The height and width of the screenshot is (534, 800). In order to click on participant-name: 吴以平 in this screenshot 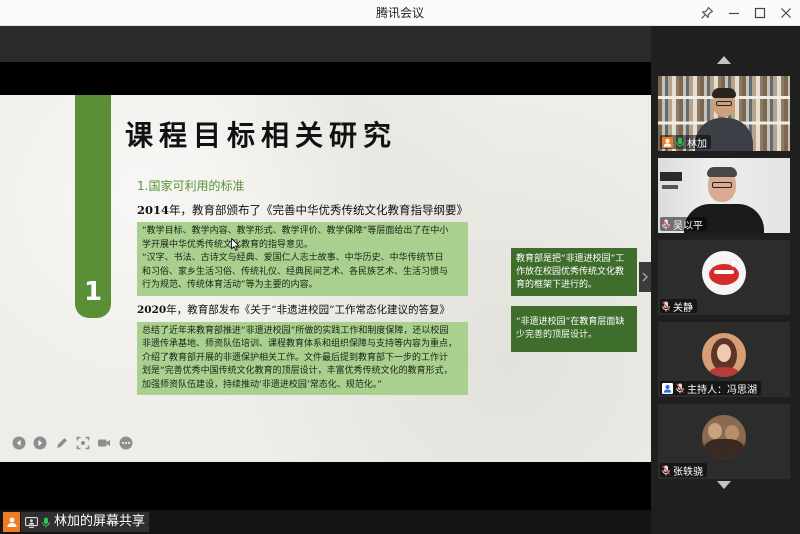, I will do `click(688, 226)`.